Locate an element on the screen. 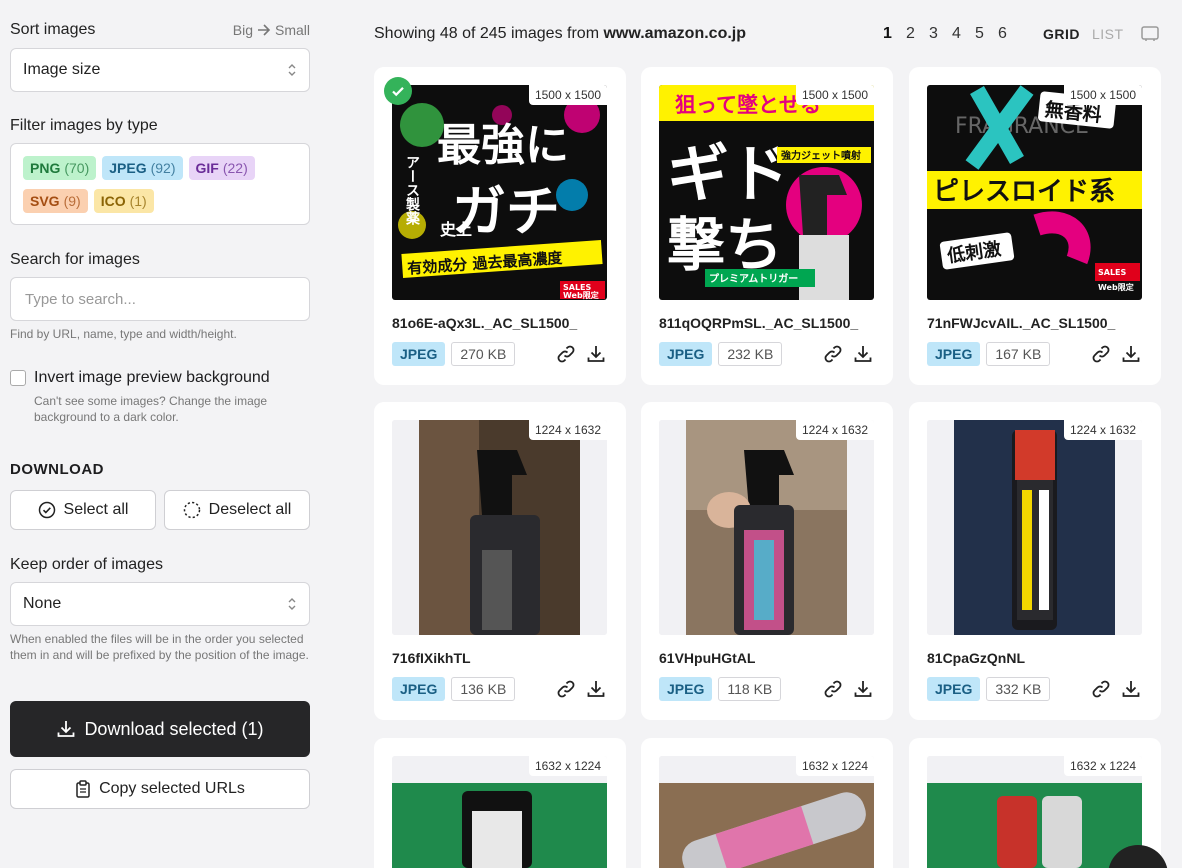 This screenshot has width=1182, height=868. filter-title: Filter images by type is located at coordinates (84, 125).